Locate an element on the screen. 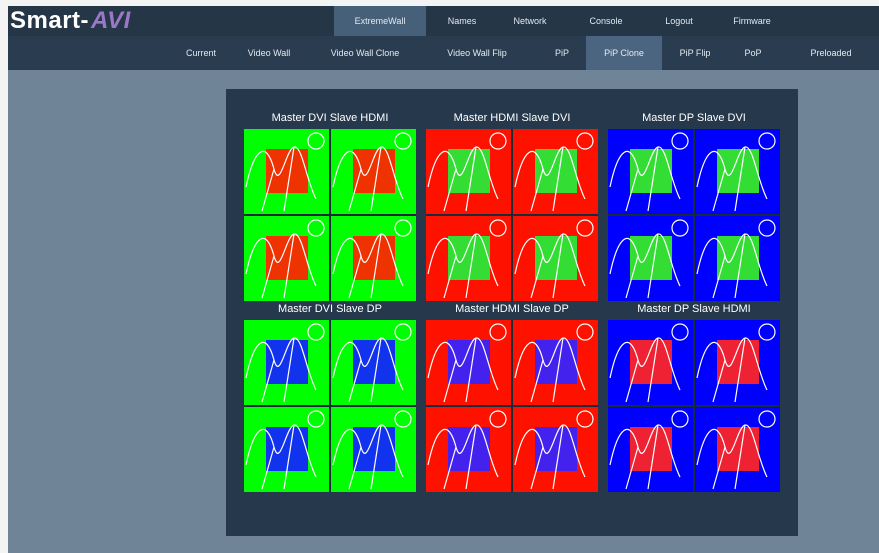 The image size is (879, 553). subnav-video-wall-clone: Video Wall Clone is located at coordinates (365, 53).